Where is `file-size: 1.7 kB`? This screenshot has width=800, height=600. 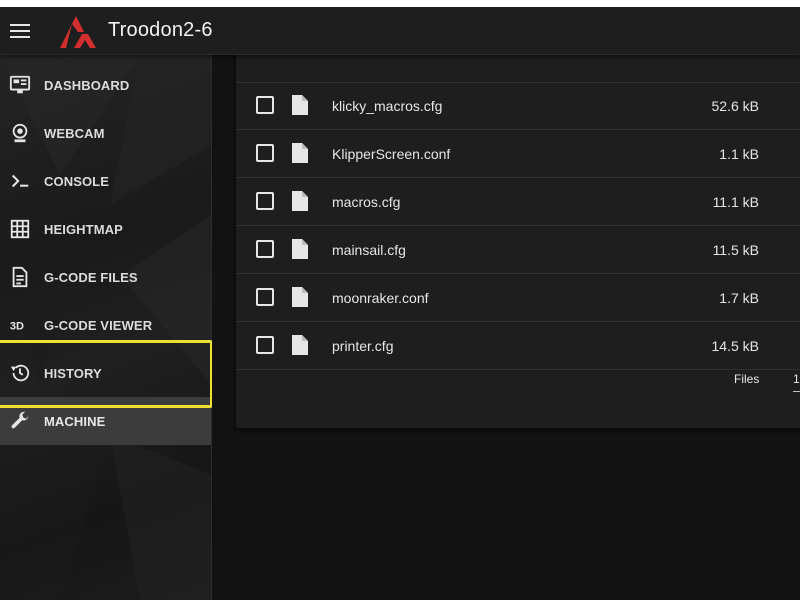 file-size: 1.7 kB is located at coordinates (739, 298).